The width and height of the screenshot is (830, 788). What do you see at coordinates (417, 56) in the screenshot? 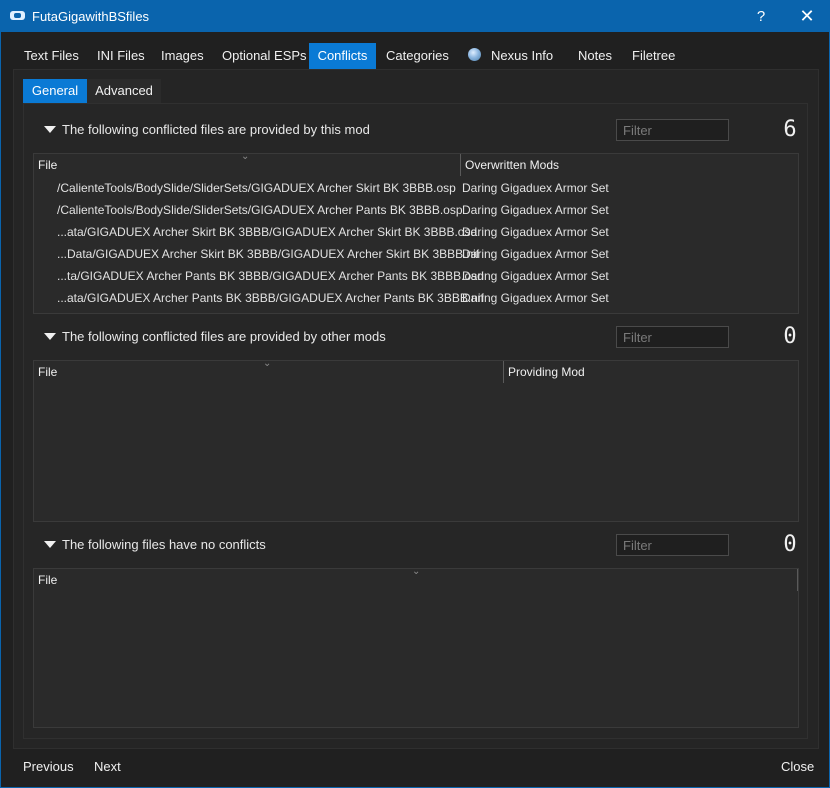
I see `tab-categories: Categories` at bounding box center [417, 56].